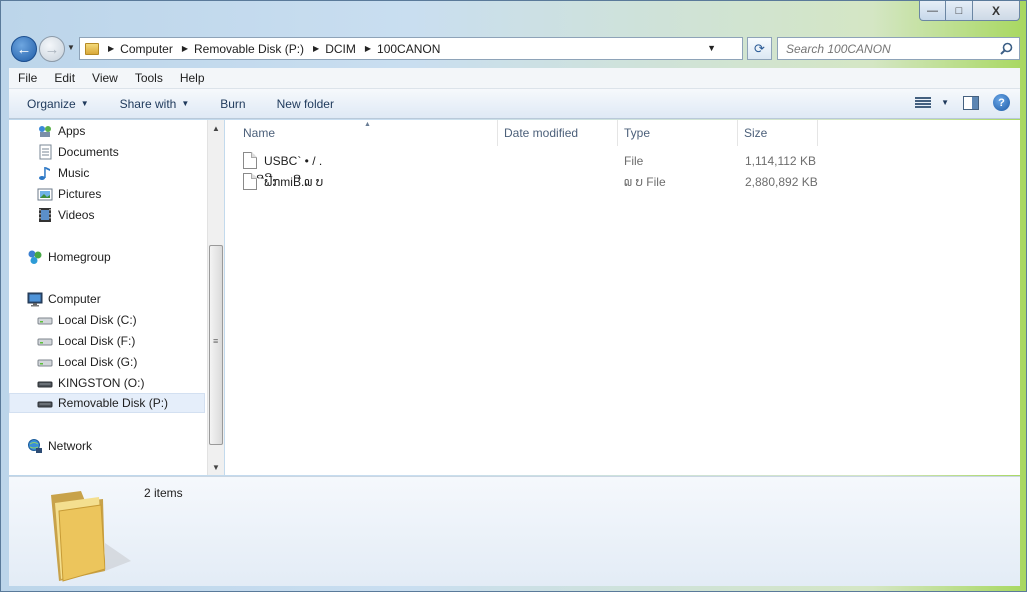 The width and height of the screenshot is (1027, 592). Describe the element at coordinates (340, 49) in the screenshot. I see `breadcrumb-dcim: DCIM` at that location.